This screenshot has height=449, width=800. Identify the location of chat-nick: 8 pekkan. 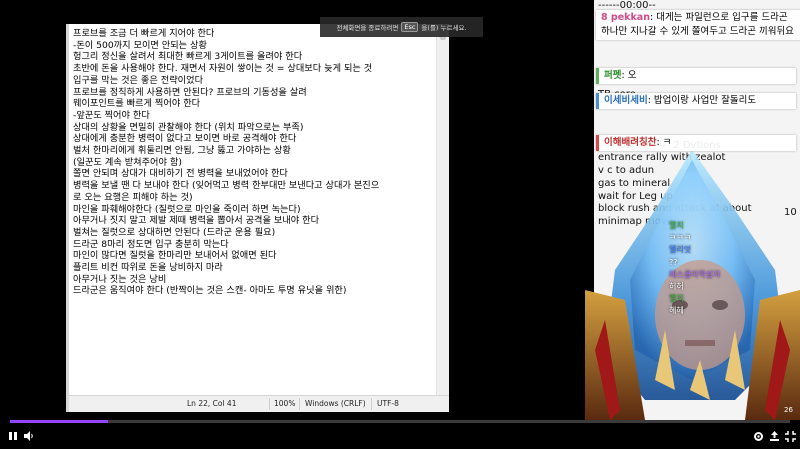
(625, 17).